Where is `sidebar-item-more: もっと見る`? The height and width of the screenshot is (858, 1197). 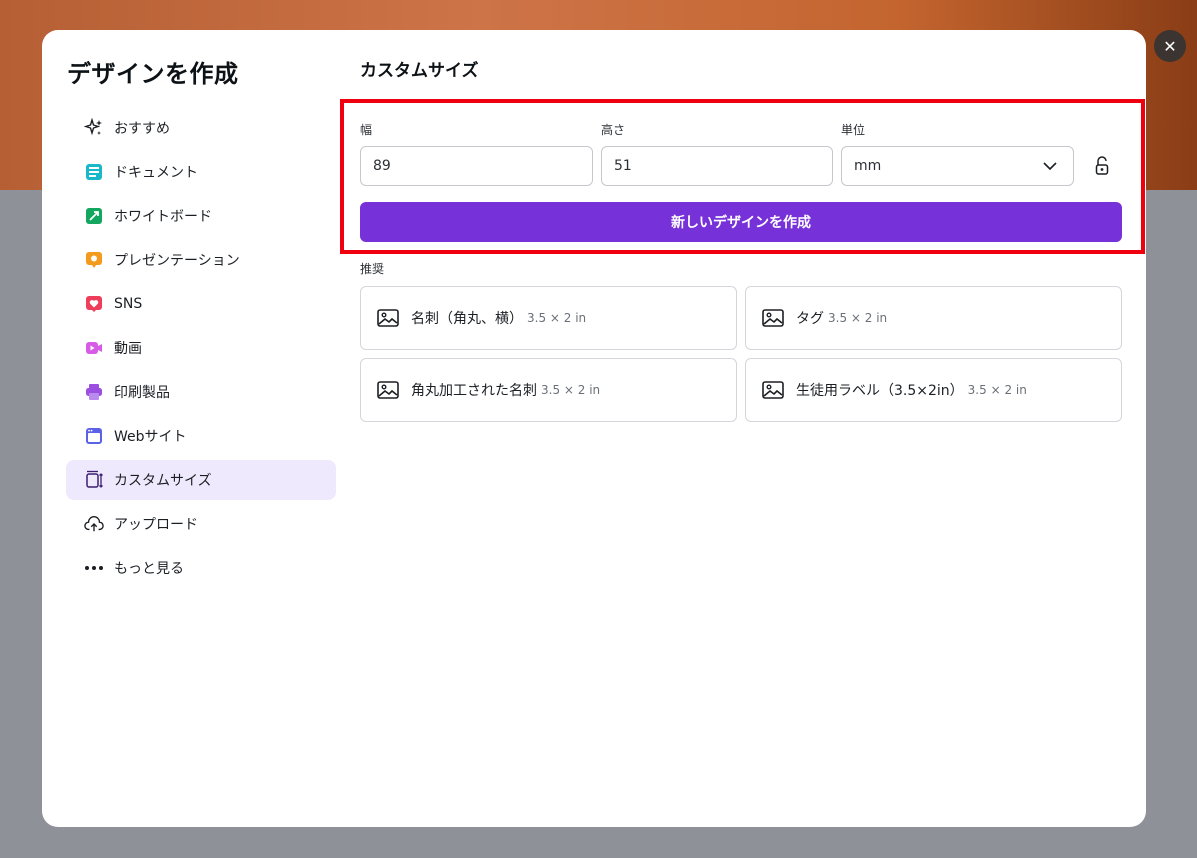 sidebar-item-more: もっと見る is located at coordinates (201, 568).